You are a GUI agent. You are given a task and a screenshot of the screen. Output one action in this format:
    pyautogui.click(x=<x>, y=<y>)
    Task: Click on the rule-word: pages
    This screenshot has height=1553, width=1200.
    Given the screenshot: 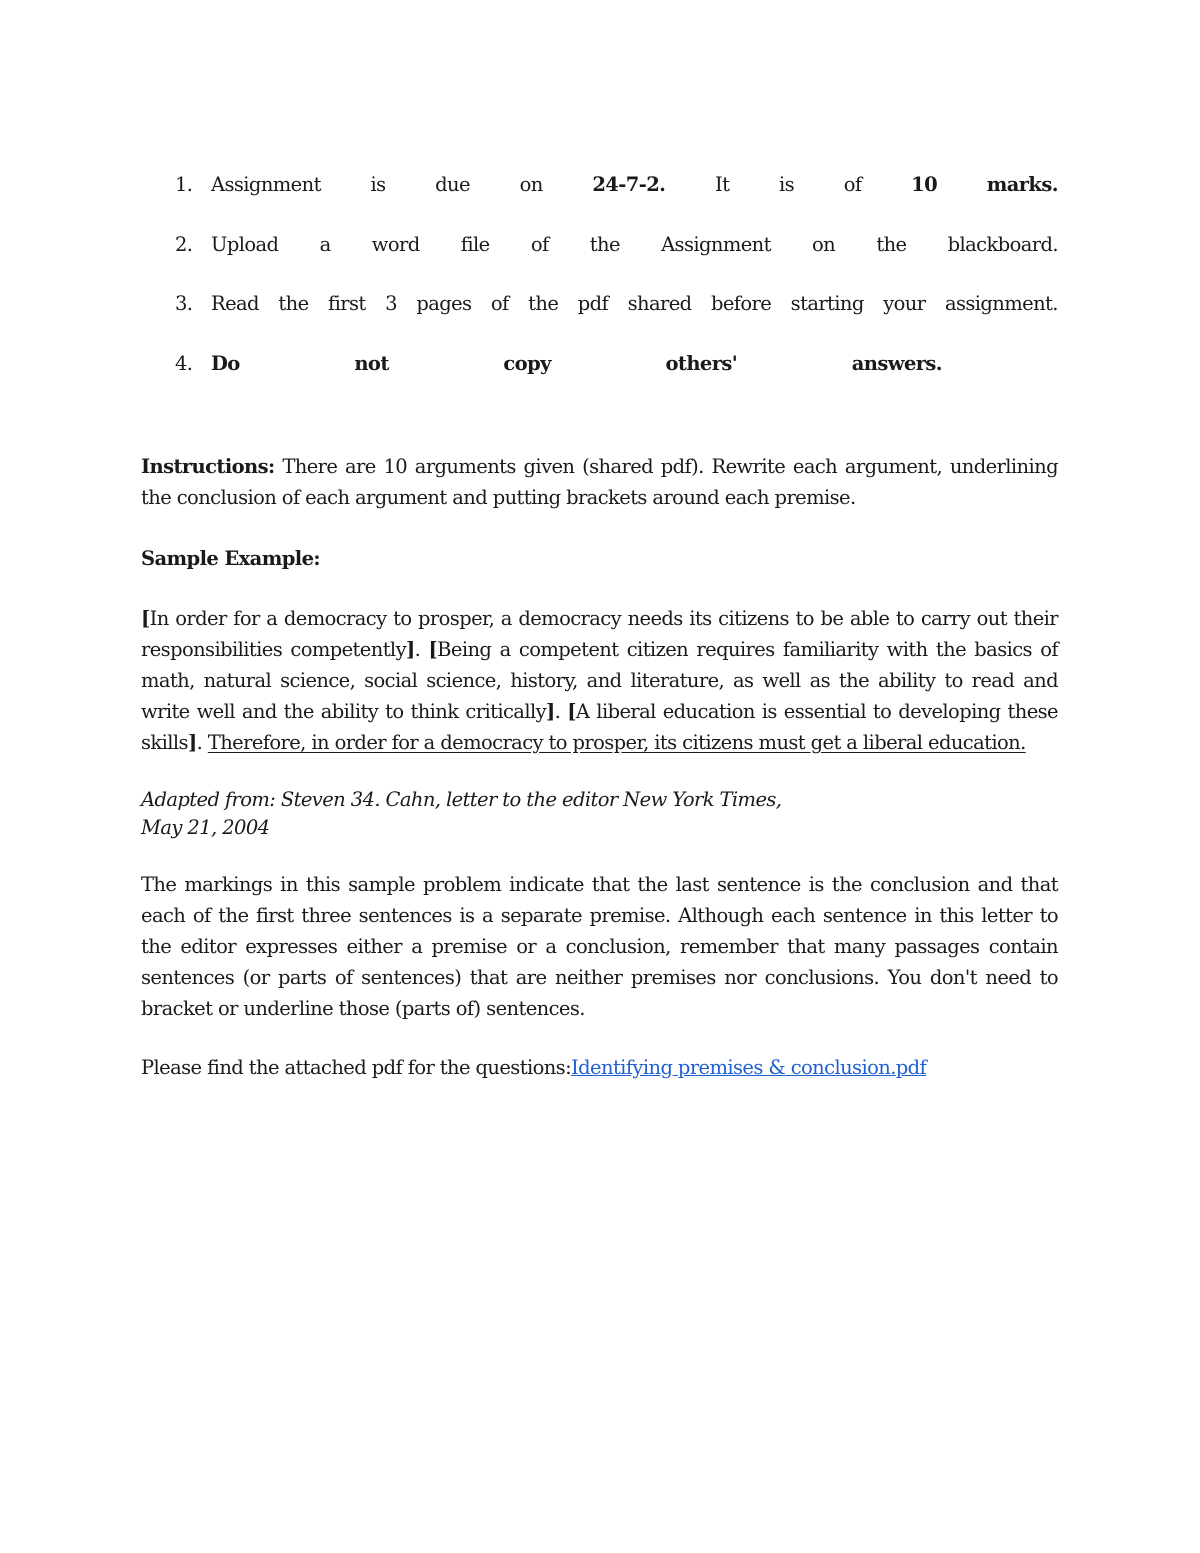 What is the action you would take?
    pyautogui.click(x=444, y=303)
    